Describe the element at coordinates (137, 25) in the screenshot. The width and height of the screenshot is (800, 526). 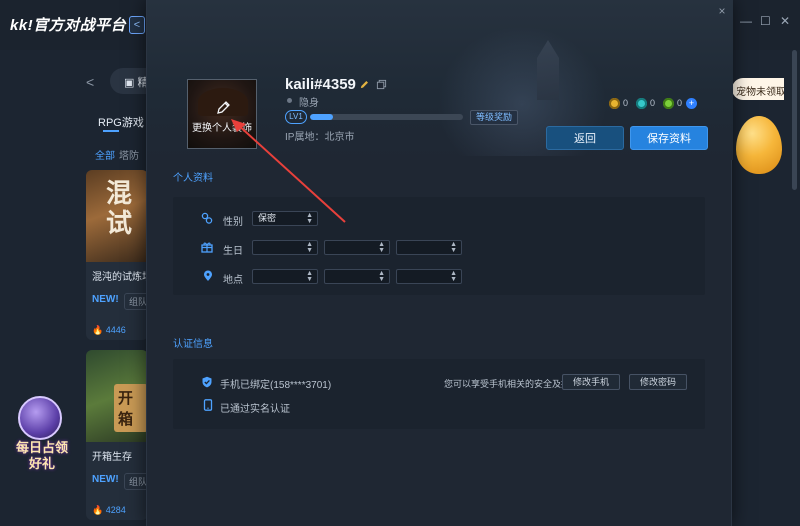
I see `app-back-button: <` at that location.